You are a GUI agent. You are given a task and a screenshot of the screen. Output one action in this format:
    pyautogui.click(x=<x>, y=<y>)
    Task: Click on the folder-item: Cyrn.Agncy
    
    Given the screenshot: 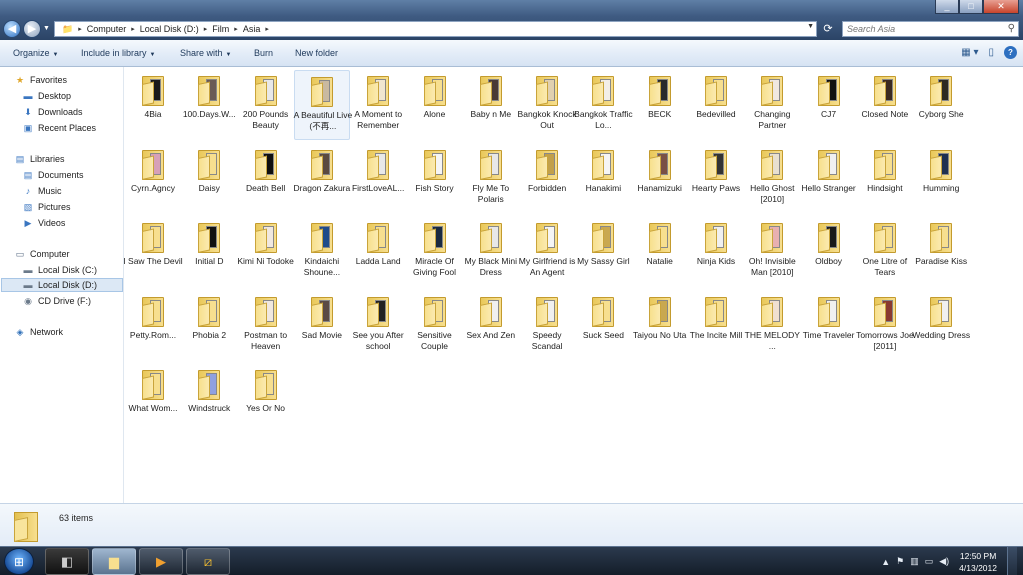 What is the action you would take?
    pyautogui.click(x=153, y=179)
    